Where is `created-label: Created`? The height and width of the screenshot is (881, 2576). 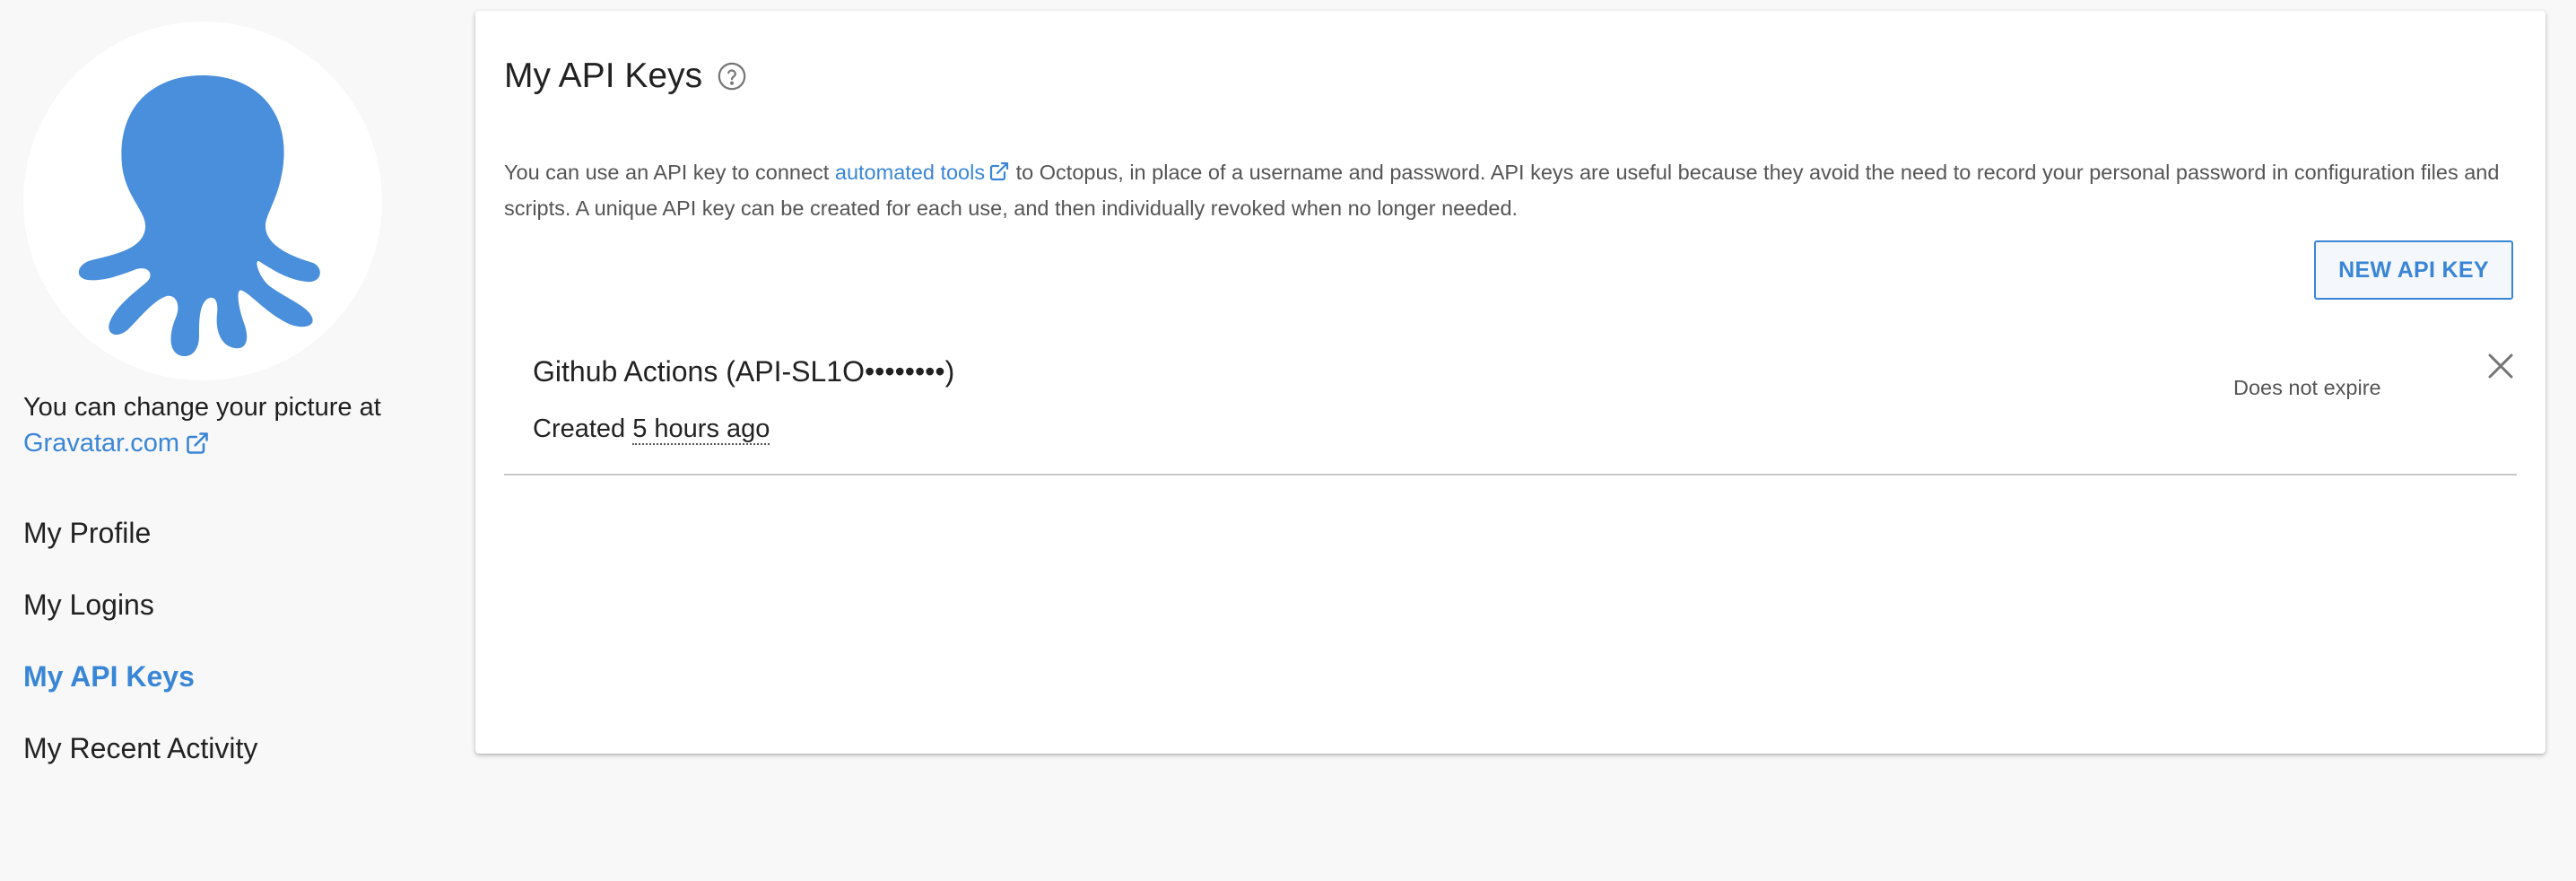
created-label: Created is located at coordinates (579, 428).